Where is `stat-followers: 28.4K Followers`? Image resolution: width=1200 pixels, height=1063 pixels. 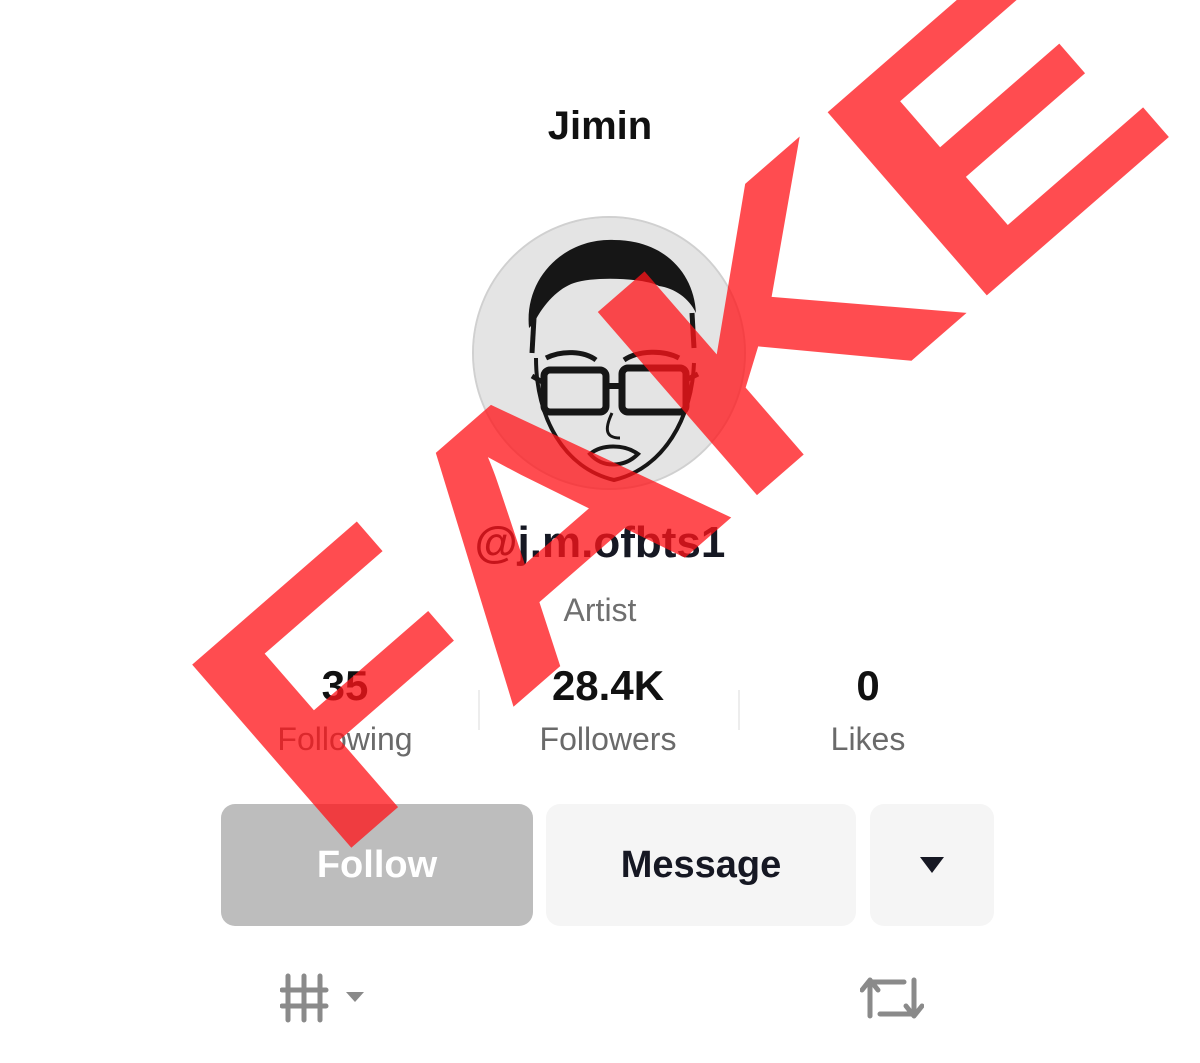
stat-followers: 28.4K Followers is located at coordinates (608, 711).